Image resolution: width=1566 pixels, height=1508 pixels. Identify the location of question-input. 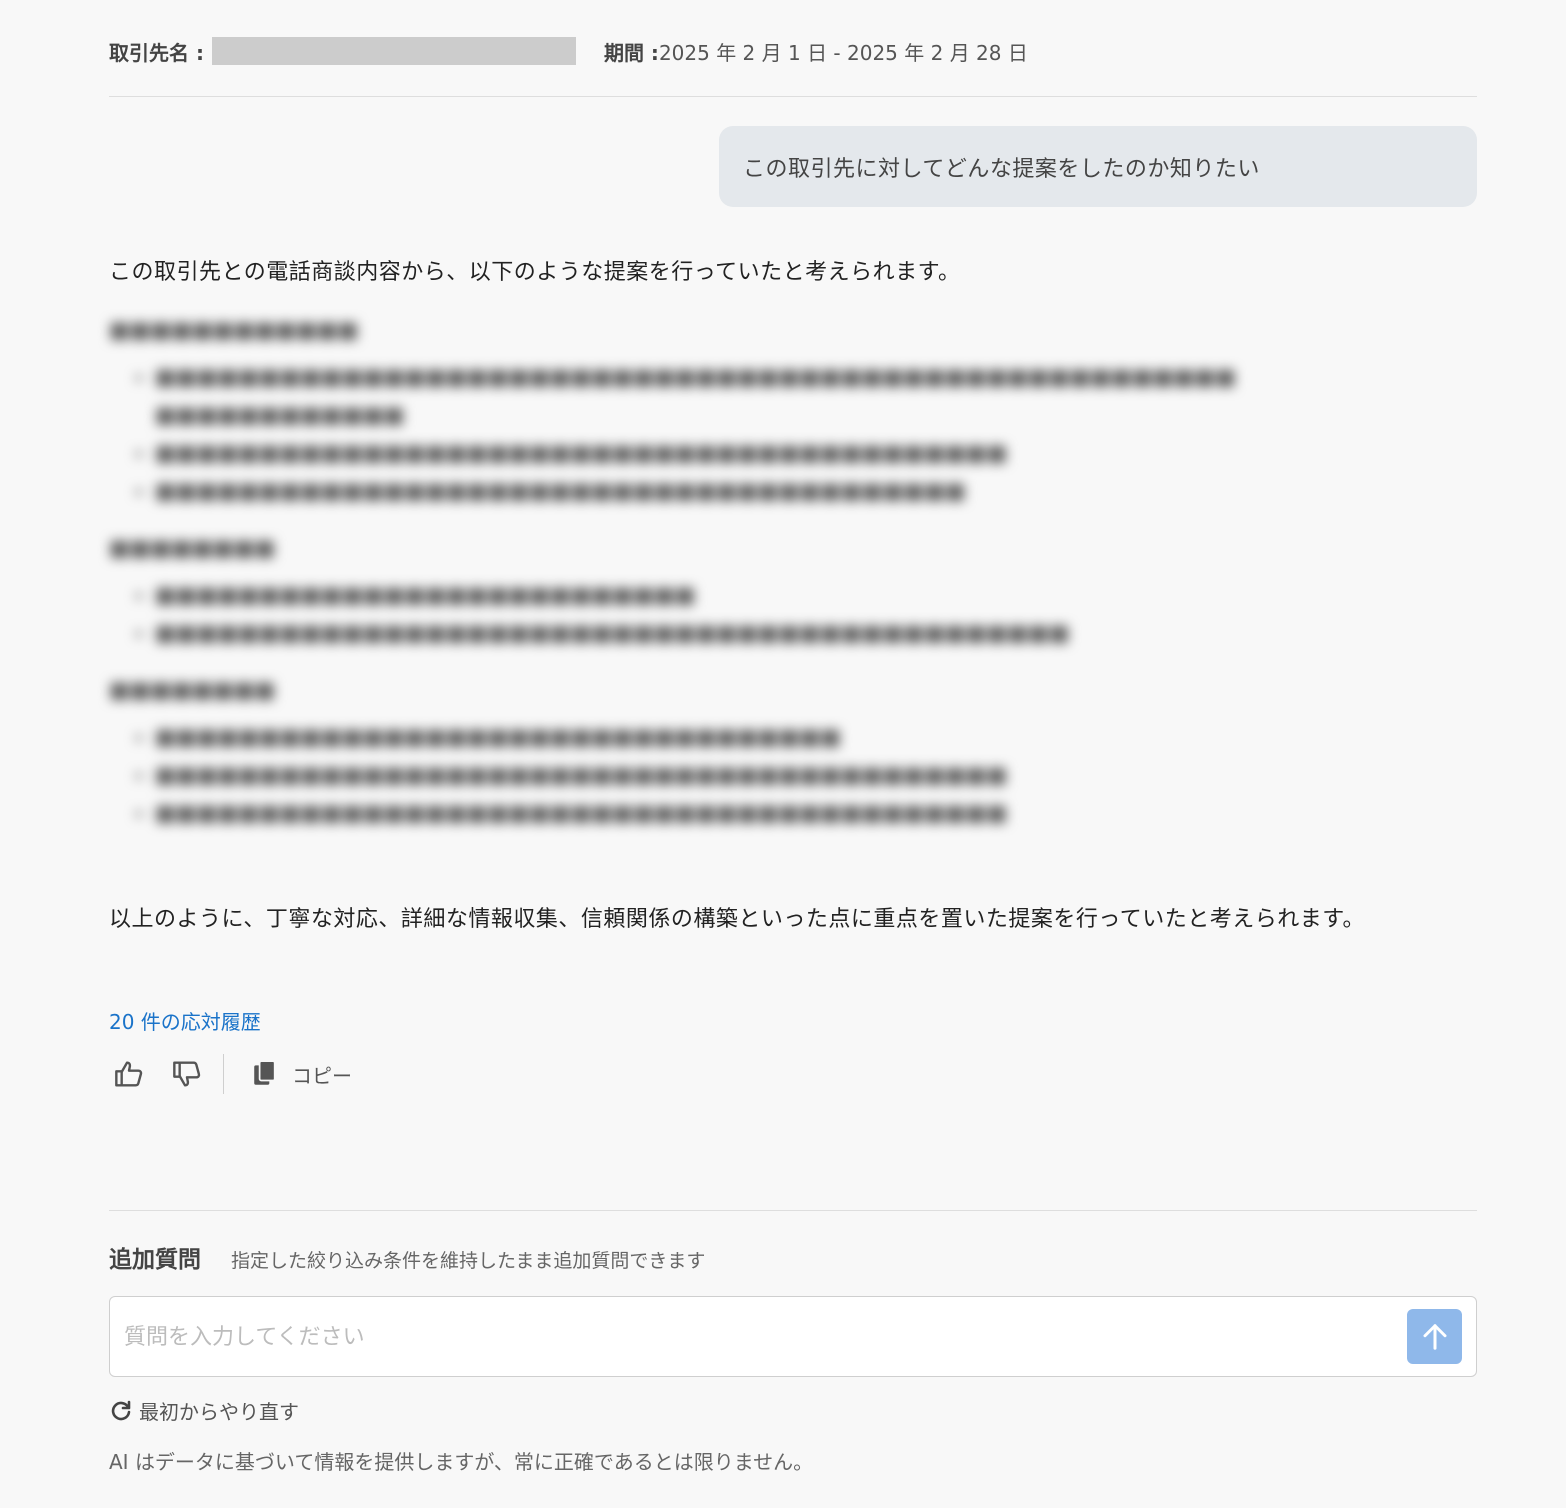
(759, 1337).